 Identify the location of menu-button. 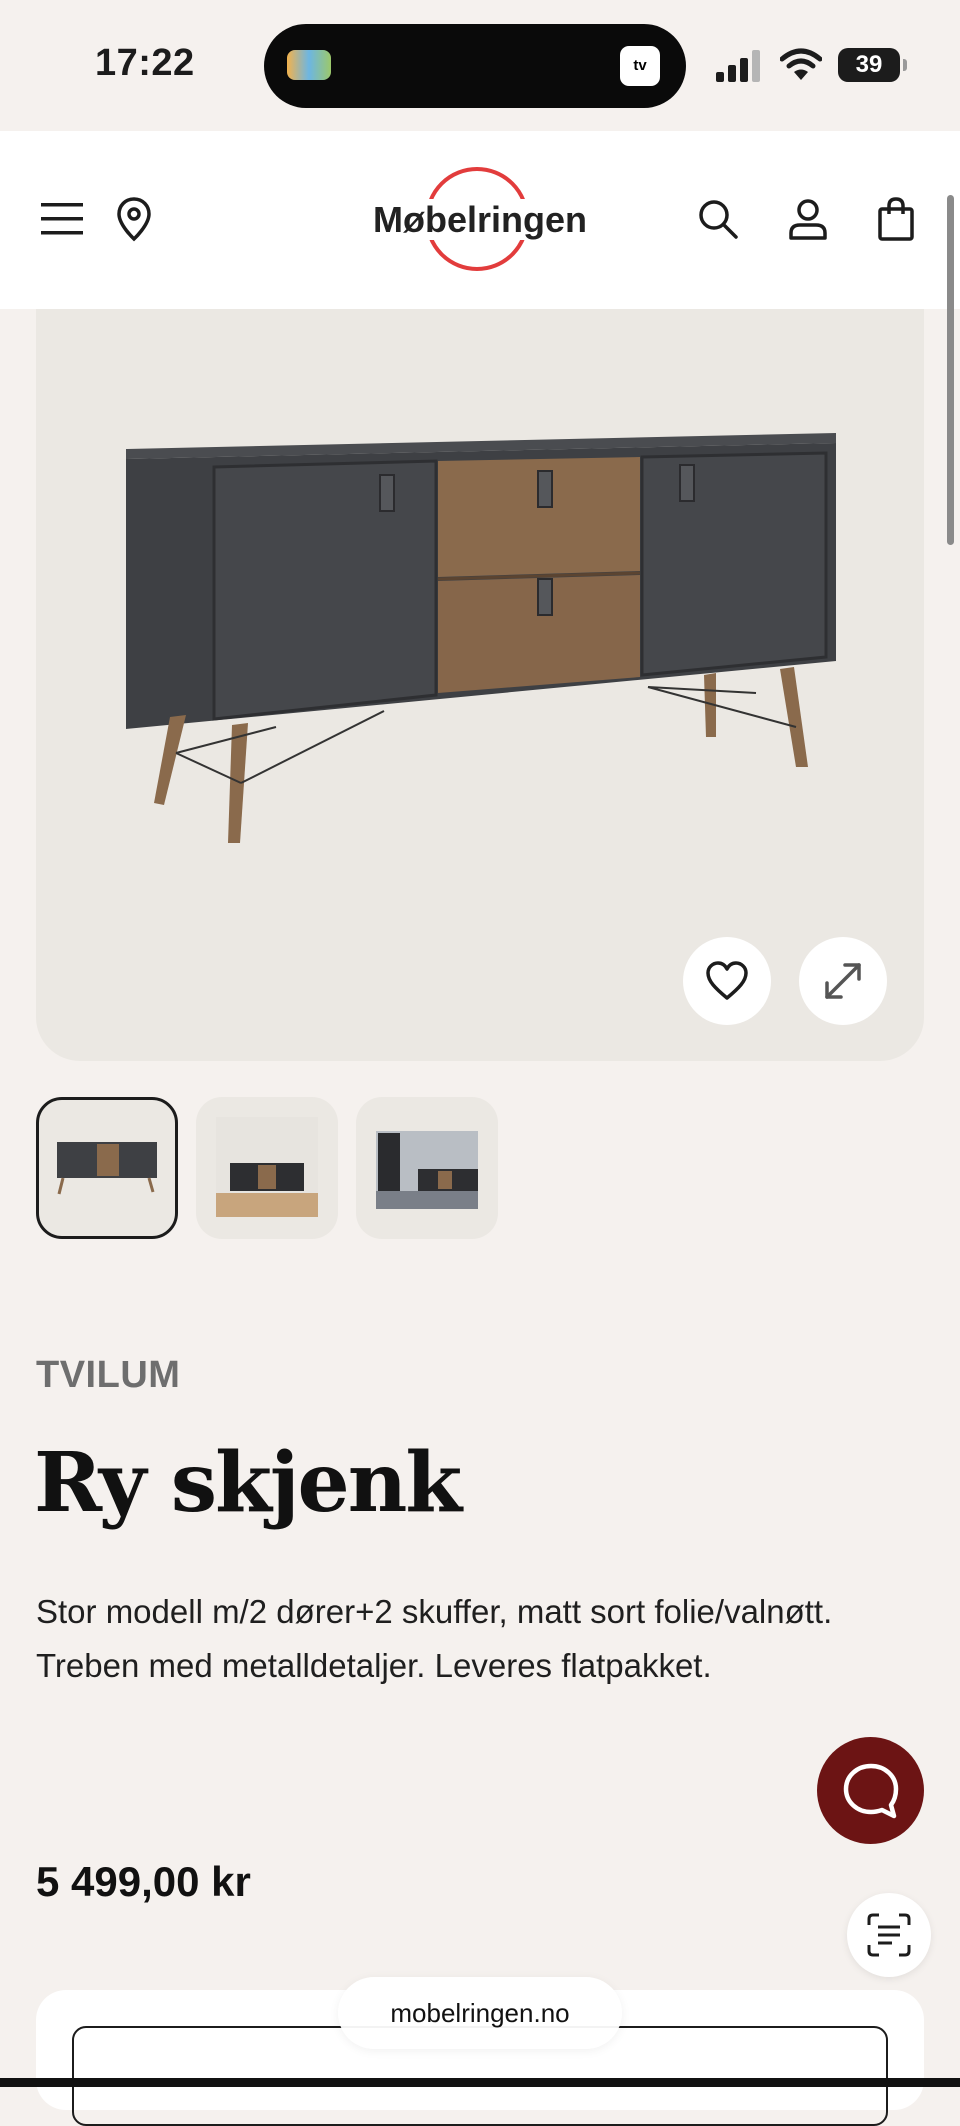
(62, 219).